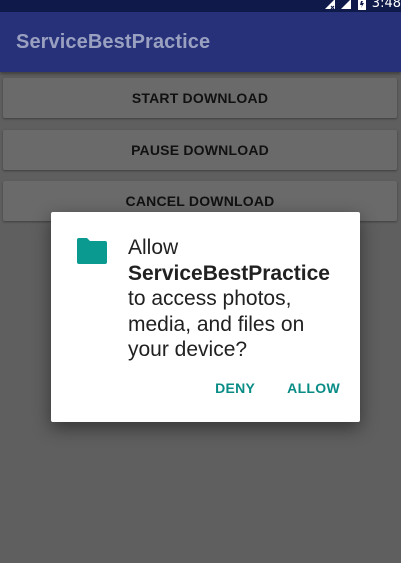 The width and height of the screenshot is (401, 563). Describe the element at coordinates (92, 251) in the screenshot. I see `folder-icon` at that location.